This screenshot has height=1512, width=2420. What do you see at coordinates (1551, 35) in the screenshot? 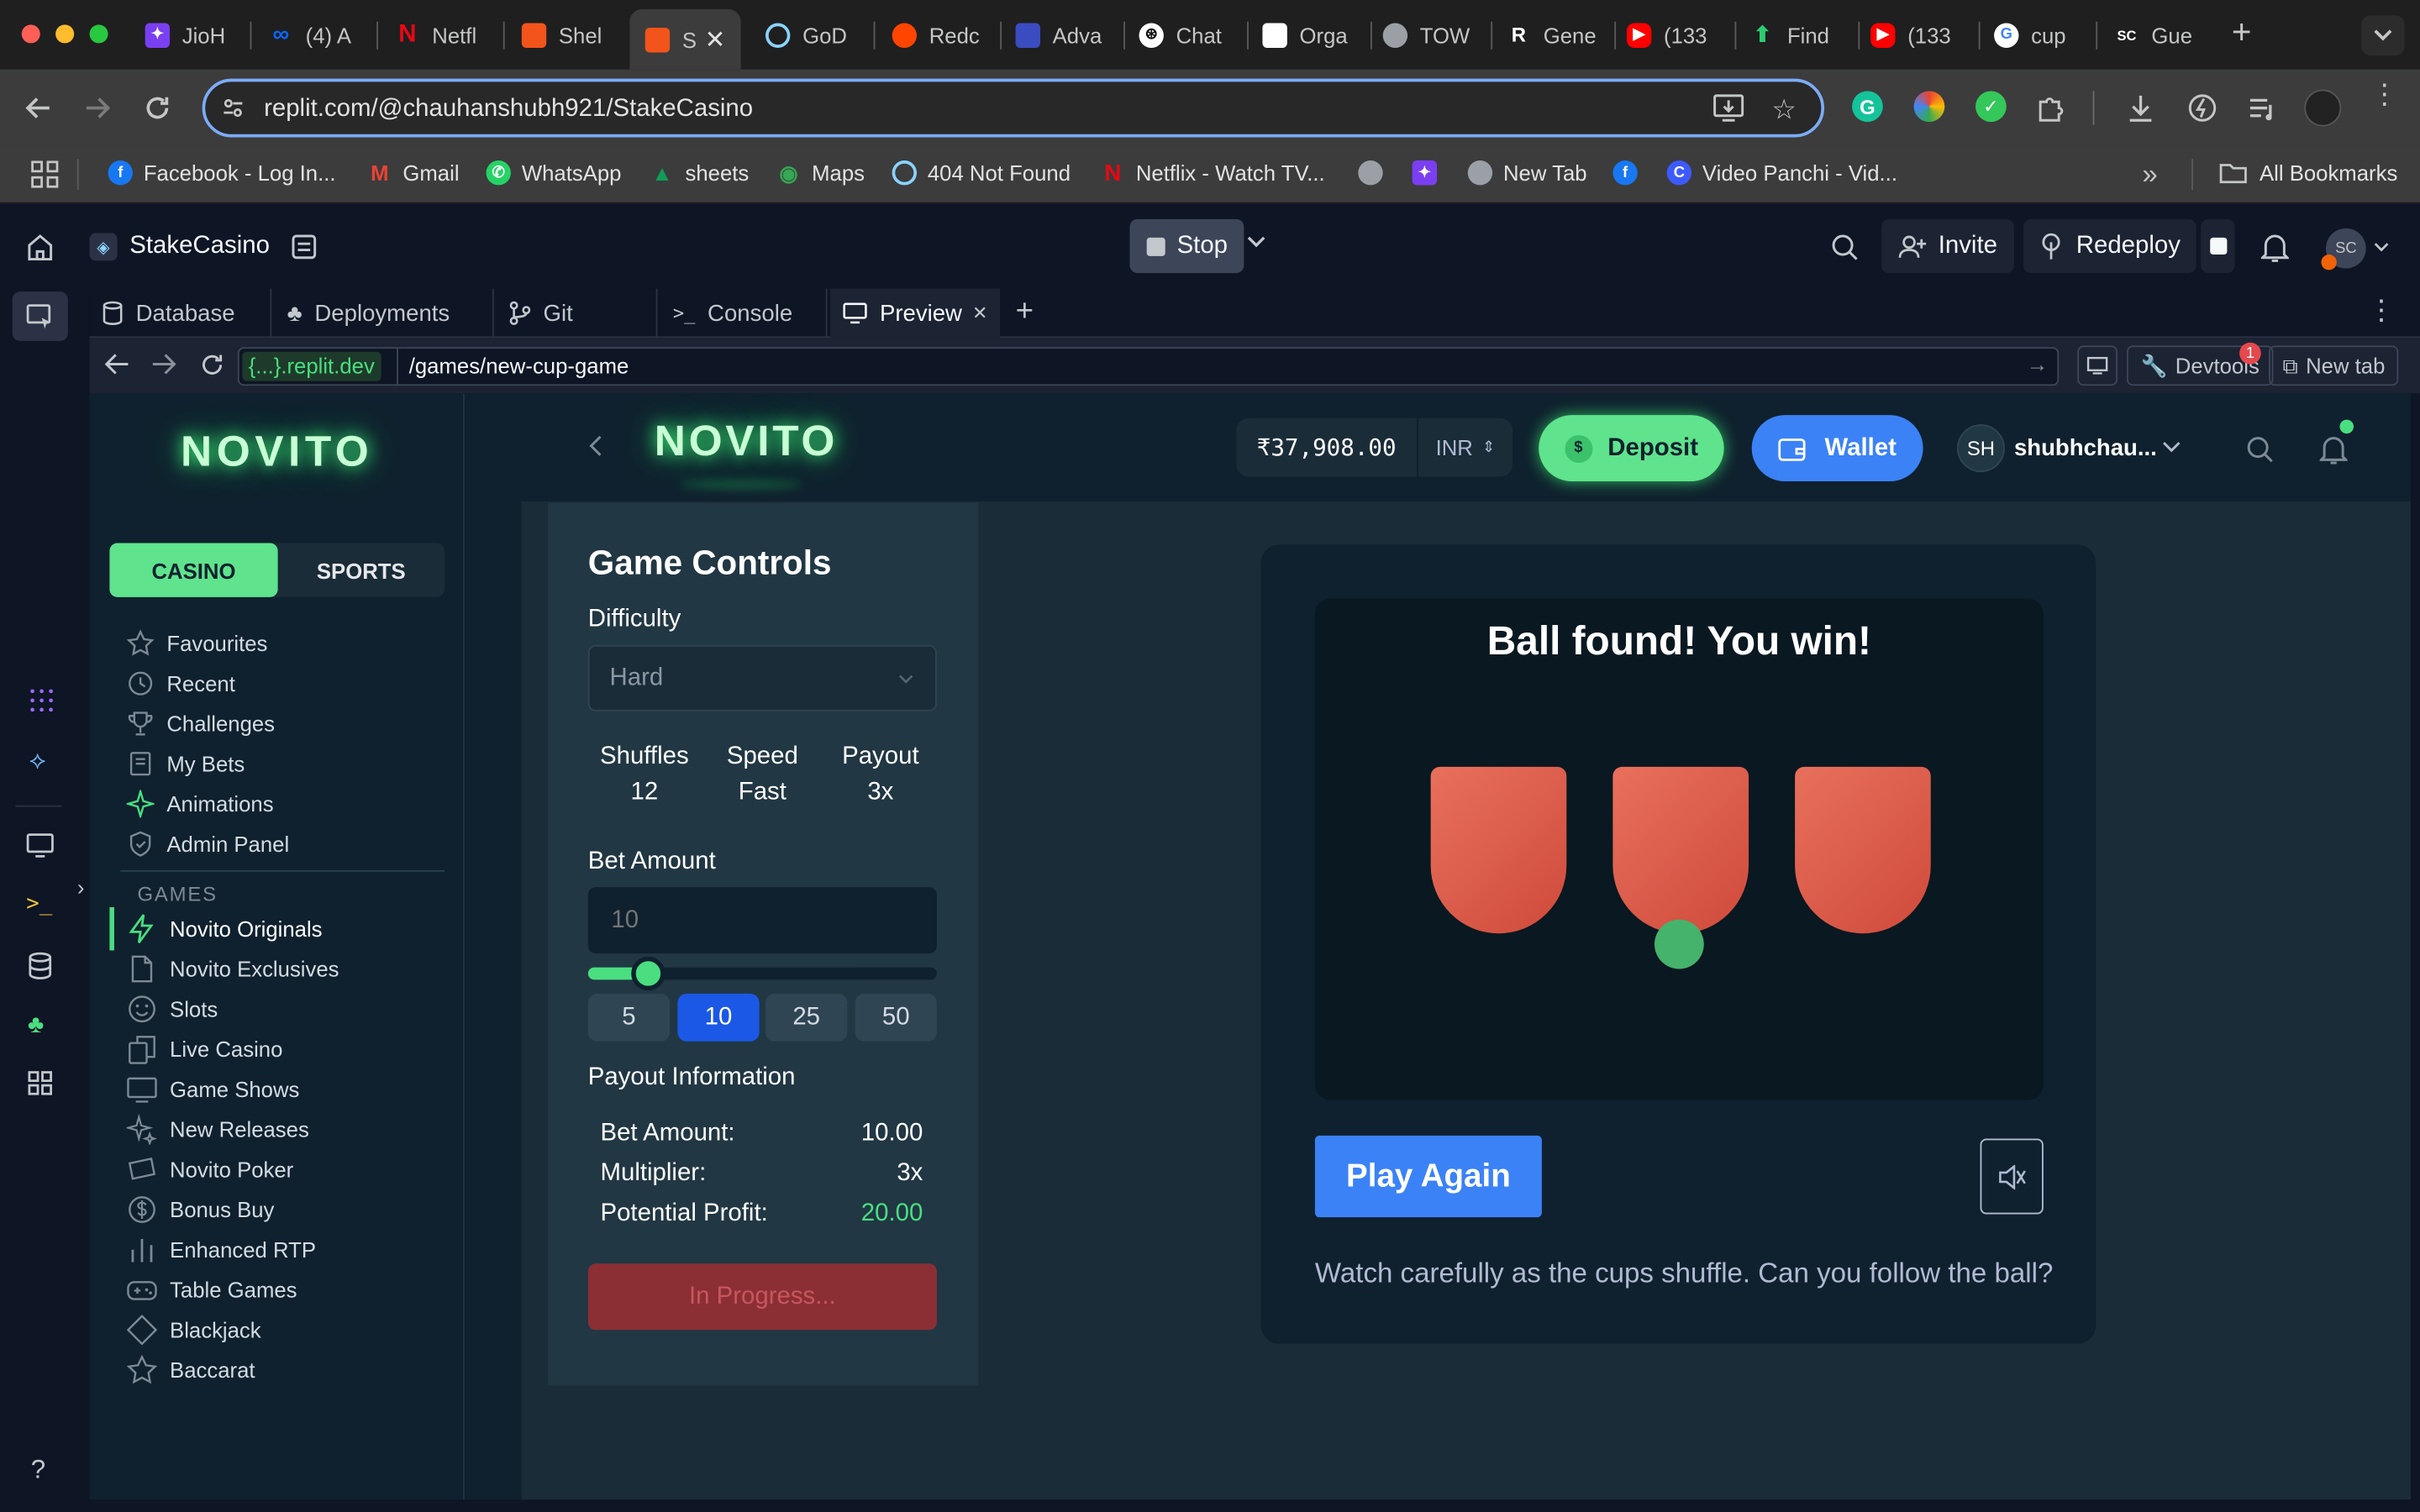
I see `browser-tab: R Gene` at bounding box center [1551, 35].